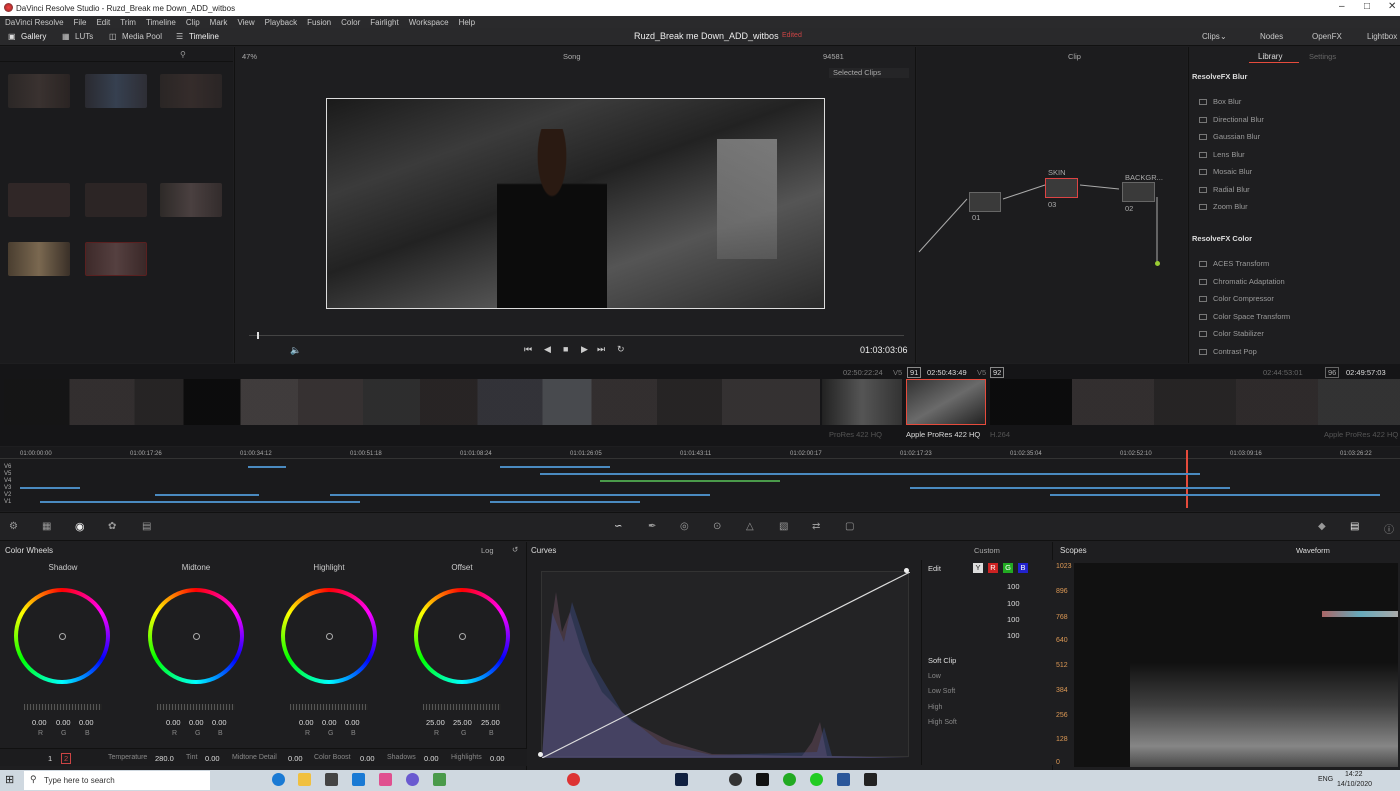  Describe the element at coordinates (684, 526) in the screenshot. I see `window-icon: ◎` at that location.